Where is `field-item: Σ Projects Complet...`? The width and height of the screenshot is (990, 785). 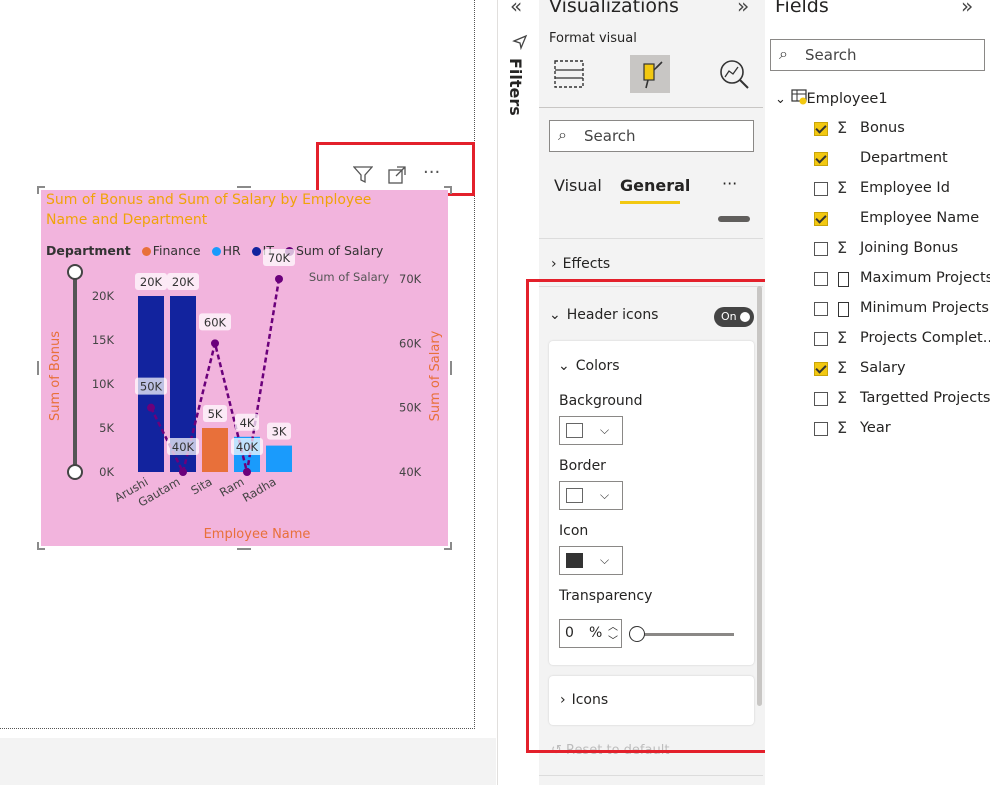 field-item: Σ Projects Complet... is located at coordinates (877, 341).